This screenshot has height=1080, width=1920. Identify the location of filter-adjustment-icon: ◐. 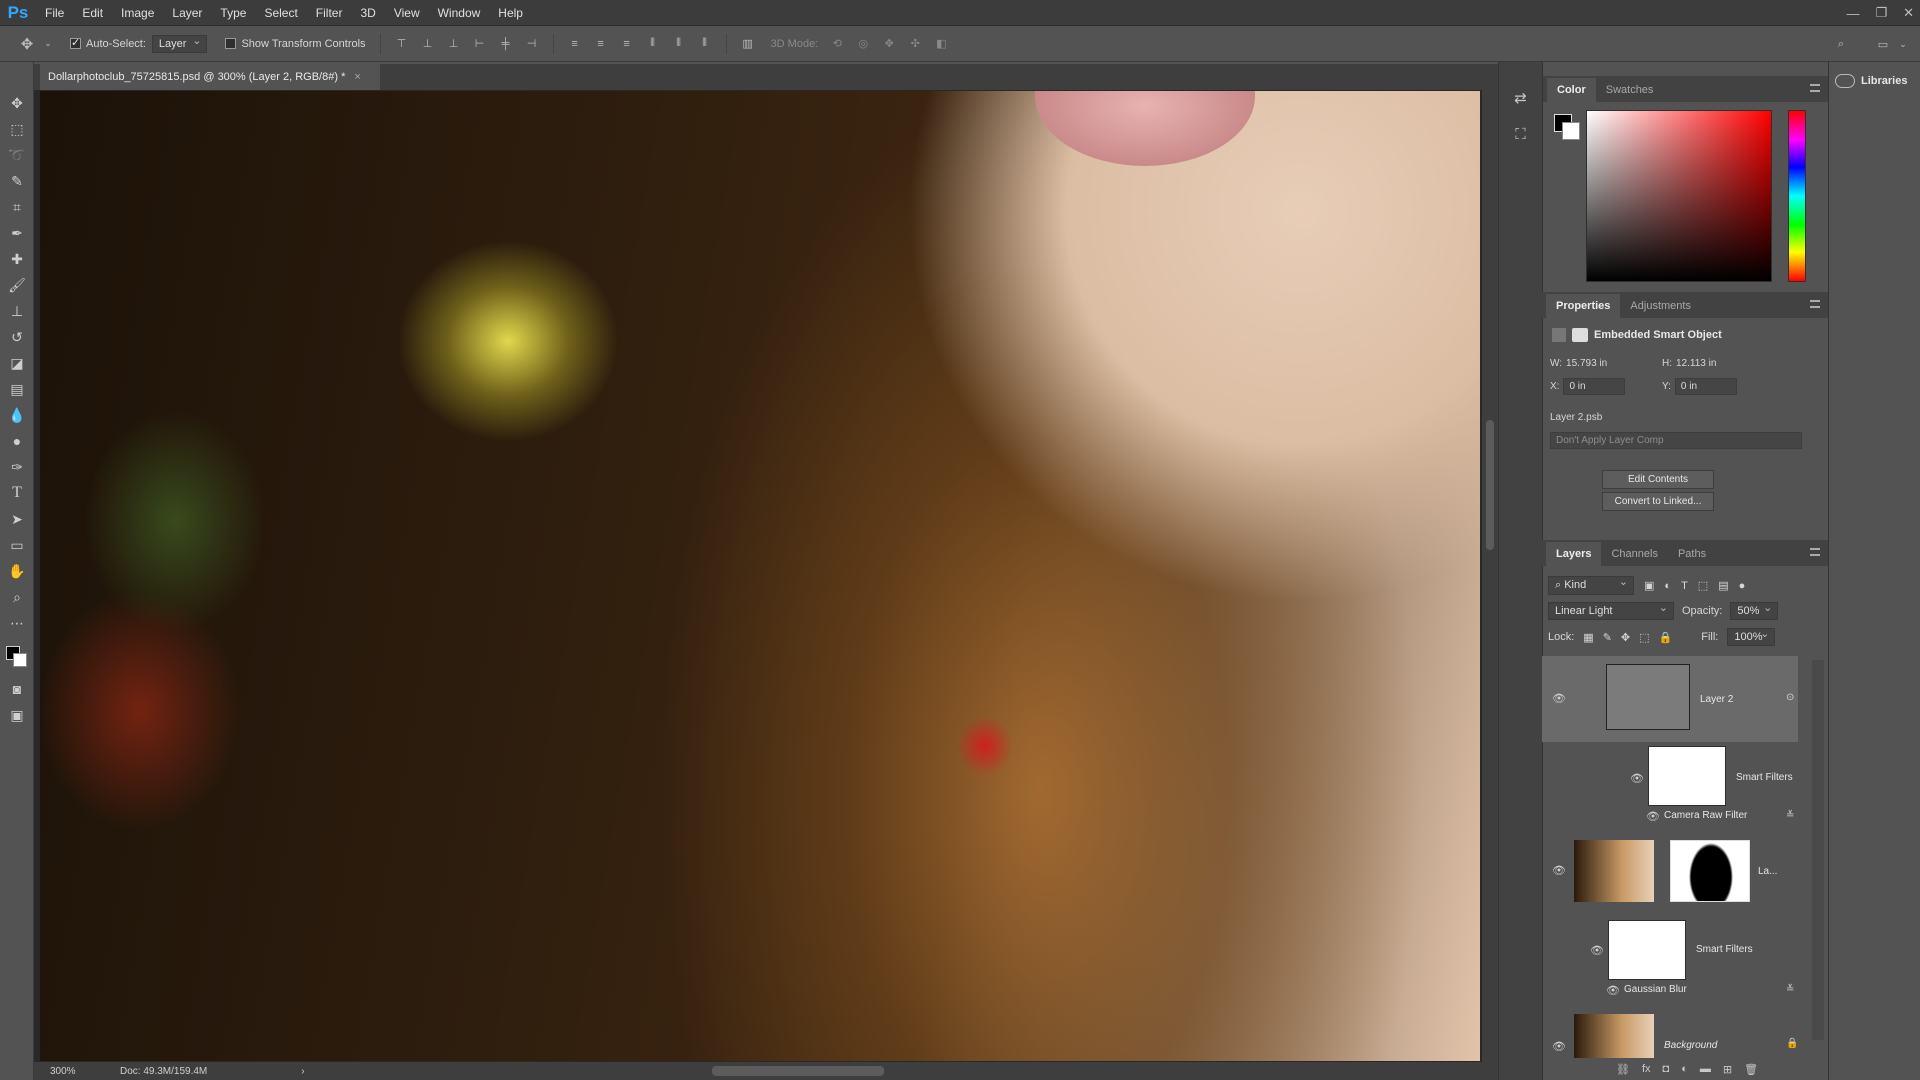
(1667, 586).